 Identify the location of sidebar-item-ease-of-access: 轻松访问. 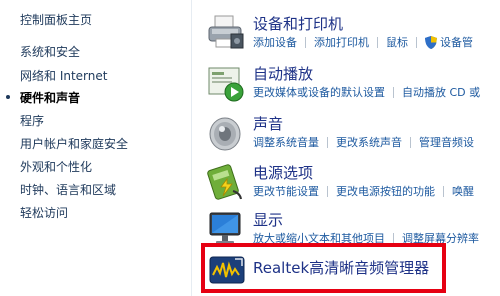
(44, 212).